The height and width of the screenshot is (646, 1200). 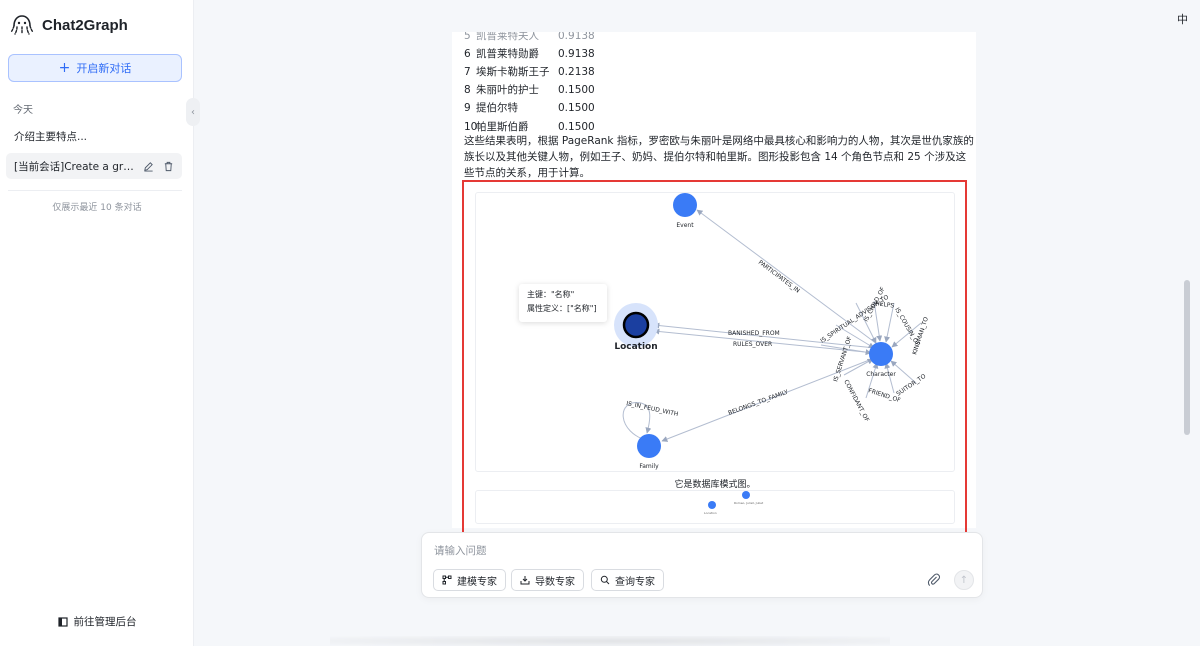 What do you see at coordinates (685, 225) in the screenshot?
I see `node-label-event: Event` at bounding box center [685, 225].